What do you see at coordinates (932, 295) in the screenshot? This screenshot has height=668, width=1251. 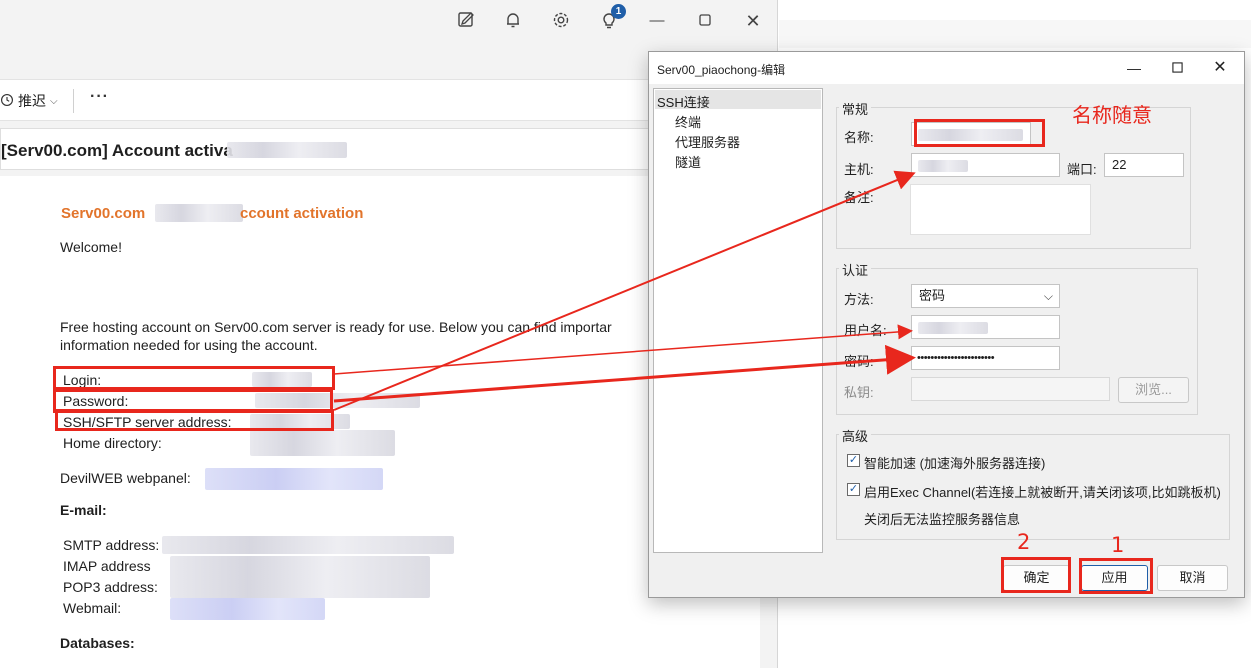 I see `method-value: 密码` at bounding box center [932, 295].